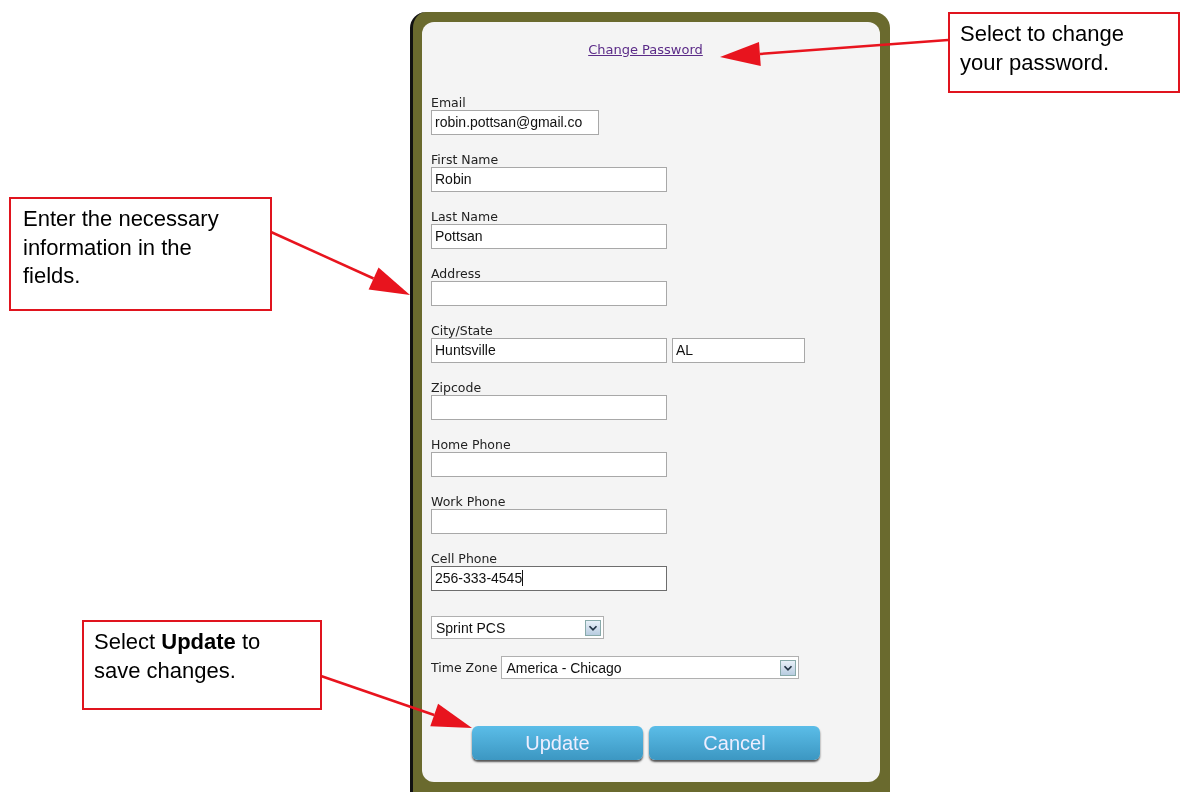 Image resolution: width=1180 pixels, height=792 pixels. Describe the element at coordinates (549, 350) in the screenshot. I see `input-field: Huntsville` at that location.